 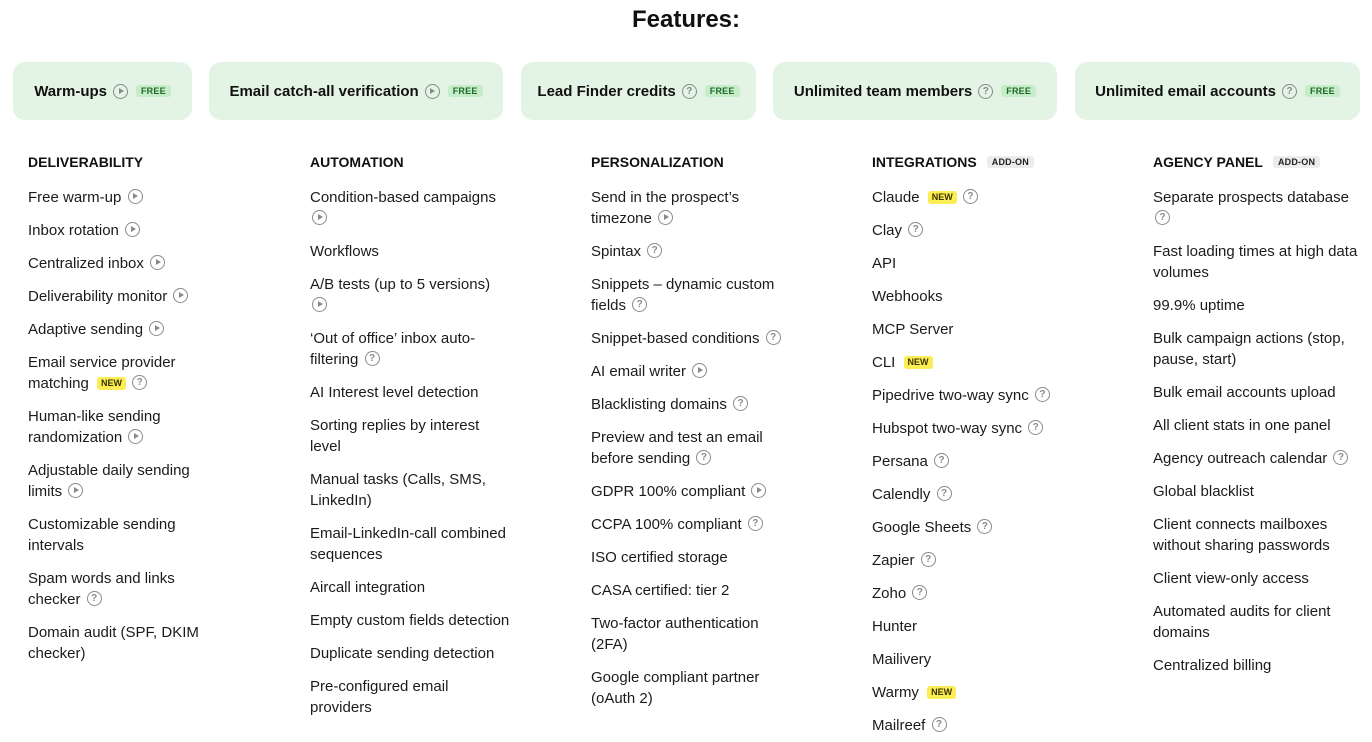 I want to click on feature-item: Persana, so click(x=974, y=461).